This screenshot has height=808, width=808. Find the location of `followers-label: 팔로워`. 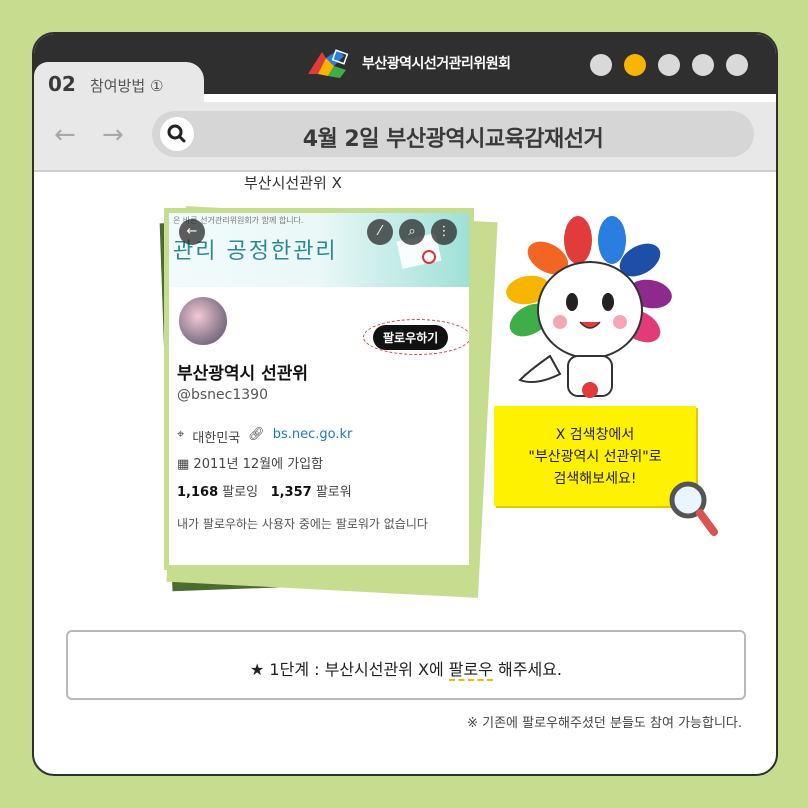

followers-label: 팔로워 is located at coordinates (333, 492).